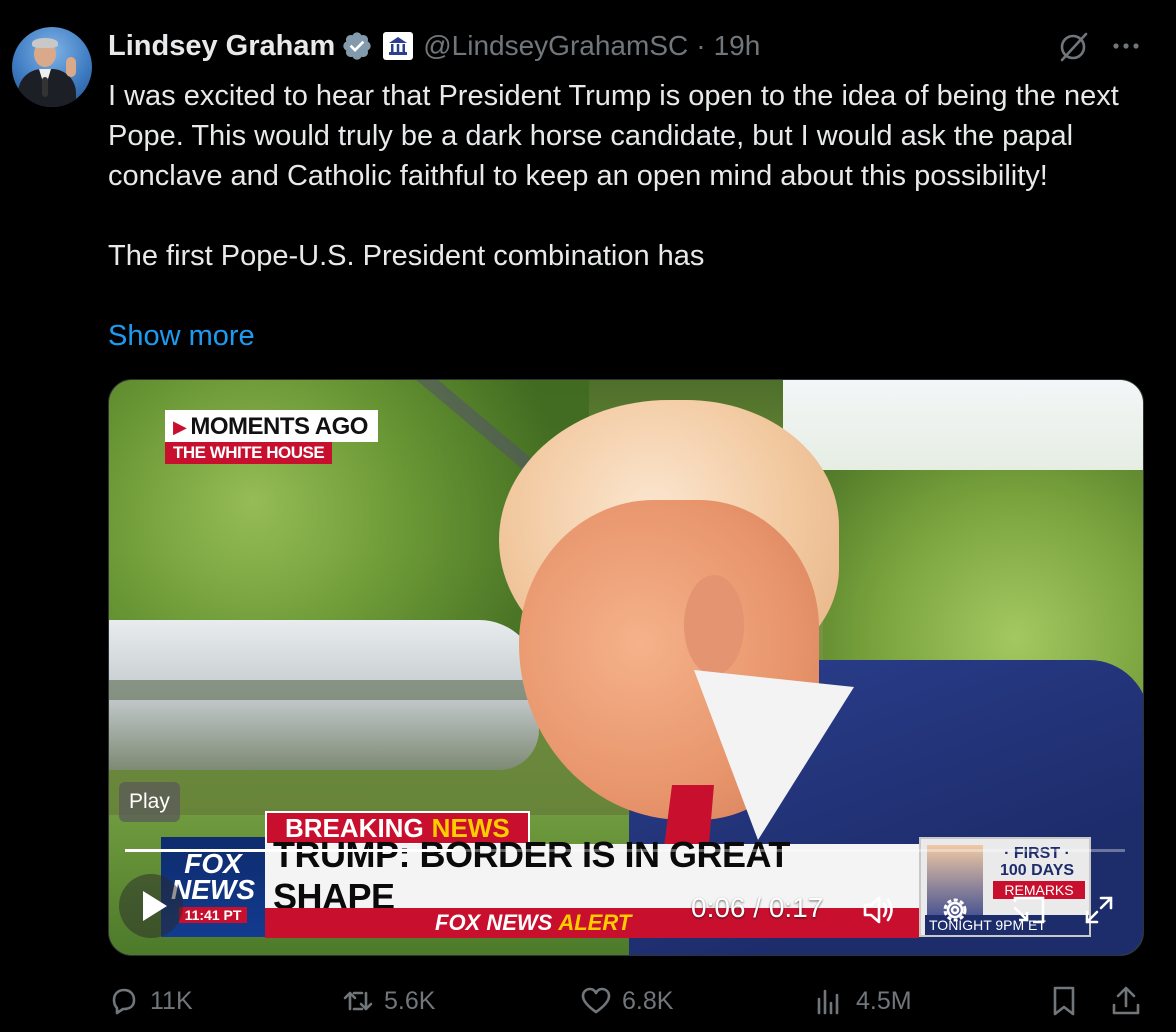 The width and height of the screenshot is (1176, 1032). Describe the element at coordinates (1073, 47) in the screenshot. I see `grok-icon` at that location.